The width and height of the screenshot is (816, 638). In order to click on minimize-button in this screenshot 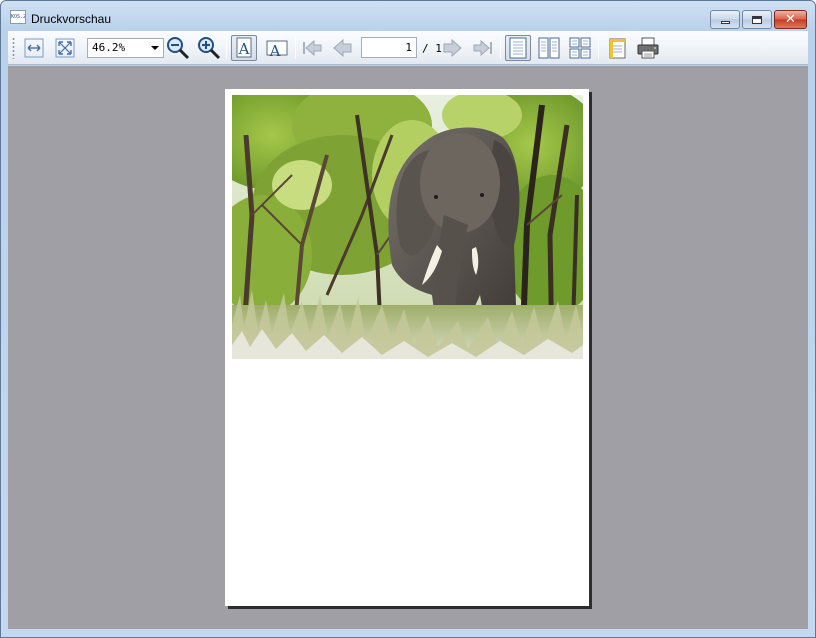, I will do `click(725, 19)`.